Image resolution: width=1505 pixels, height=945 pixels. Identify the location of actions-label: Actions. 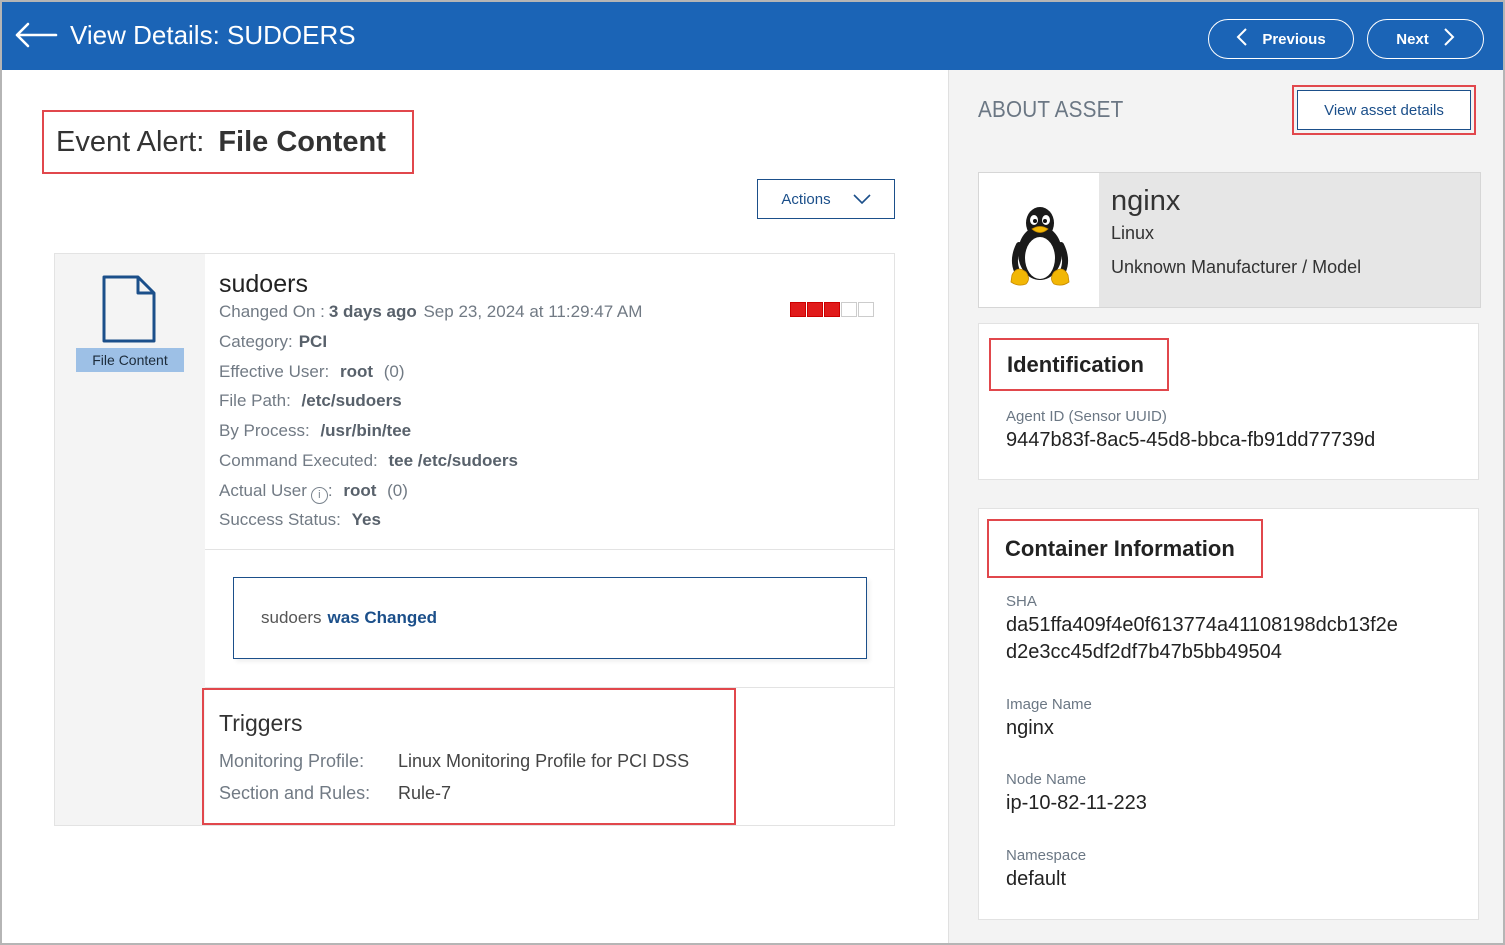
(806, 199).